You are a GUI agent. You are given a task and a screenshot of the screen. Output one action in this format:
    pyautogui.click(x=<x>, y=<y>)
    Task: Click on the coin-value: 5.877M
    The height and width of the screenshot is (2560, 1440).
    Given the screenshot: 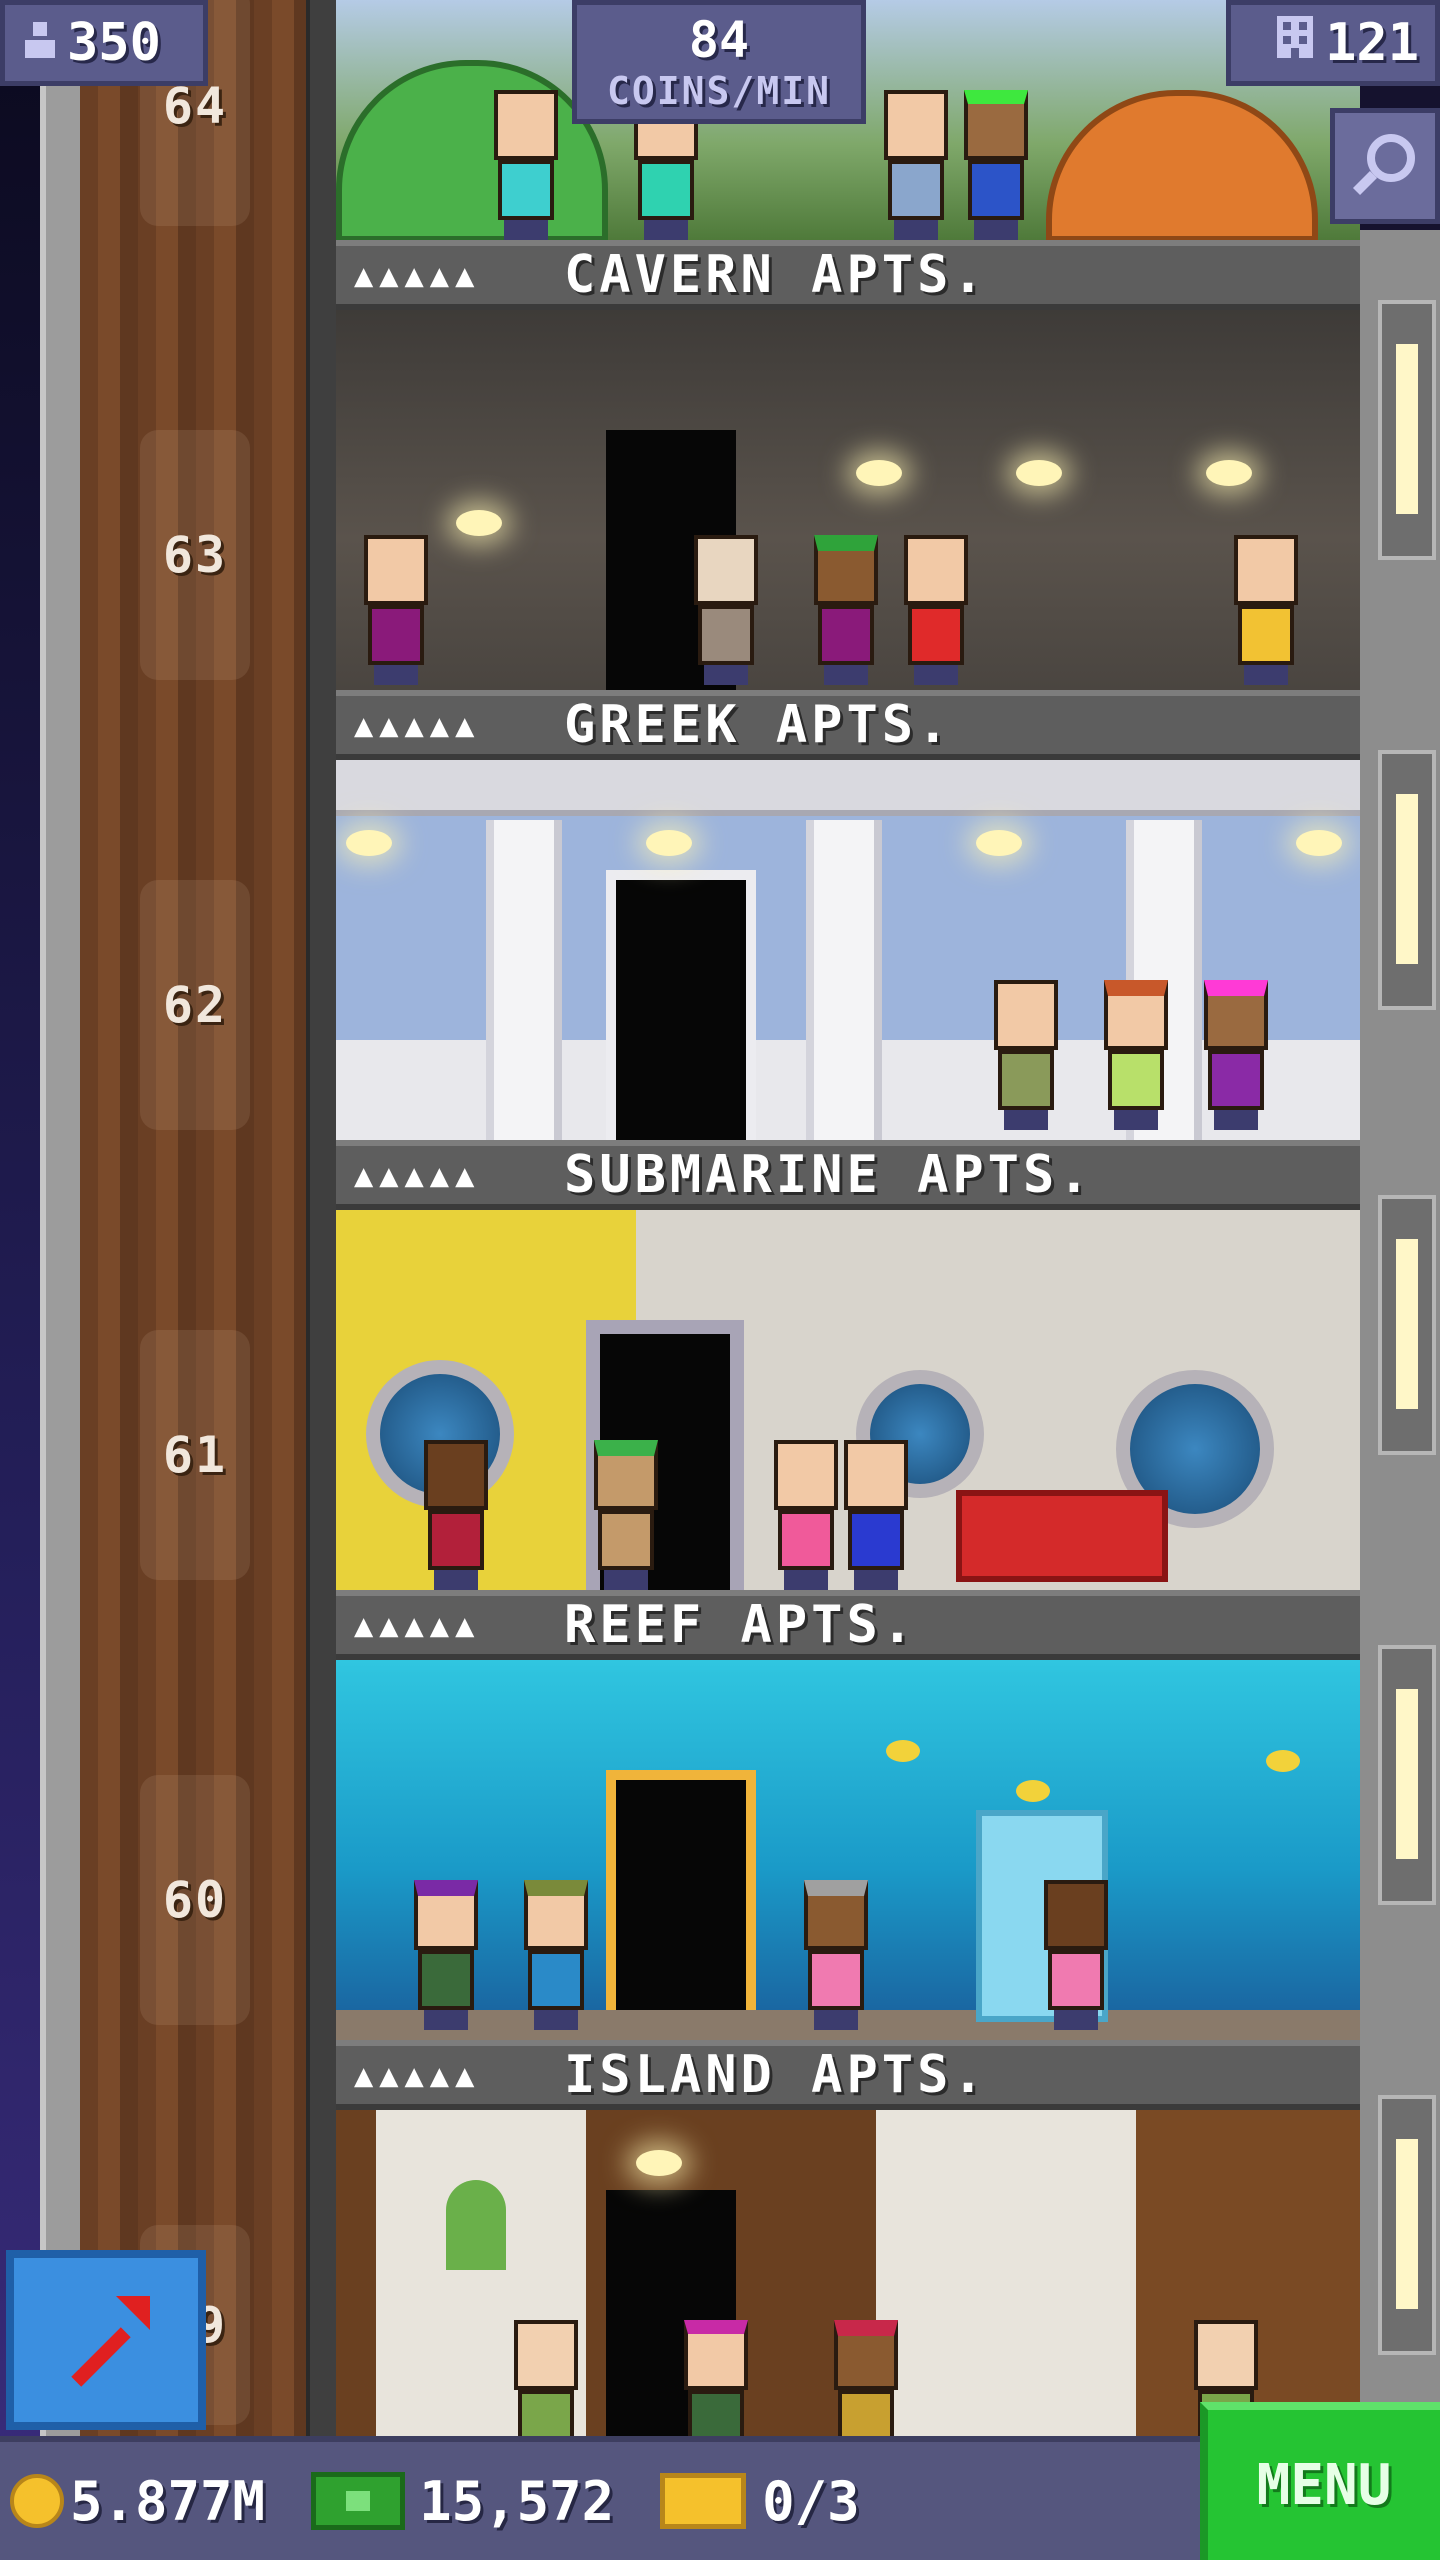 What is the action you would take?
    pyautogui.click(x=168, y=2501)
    